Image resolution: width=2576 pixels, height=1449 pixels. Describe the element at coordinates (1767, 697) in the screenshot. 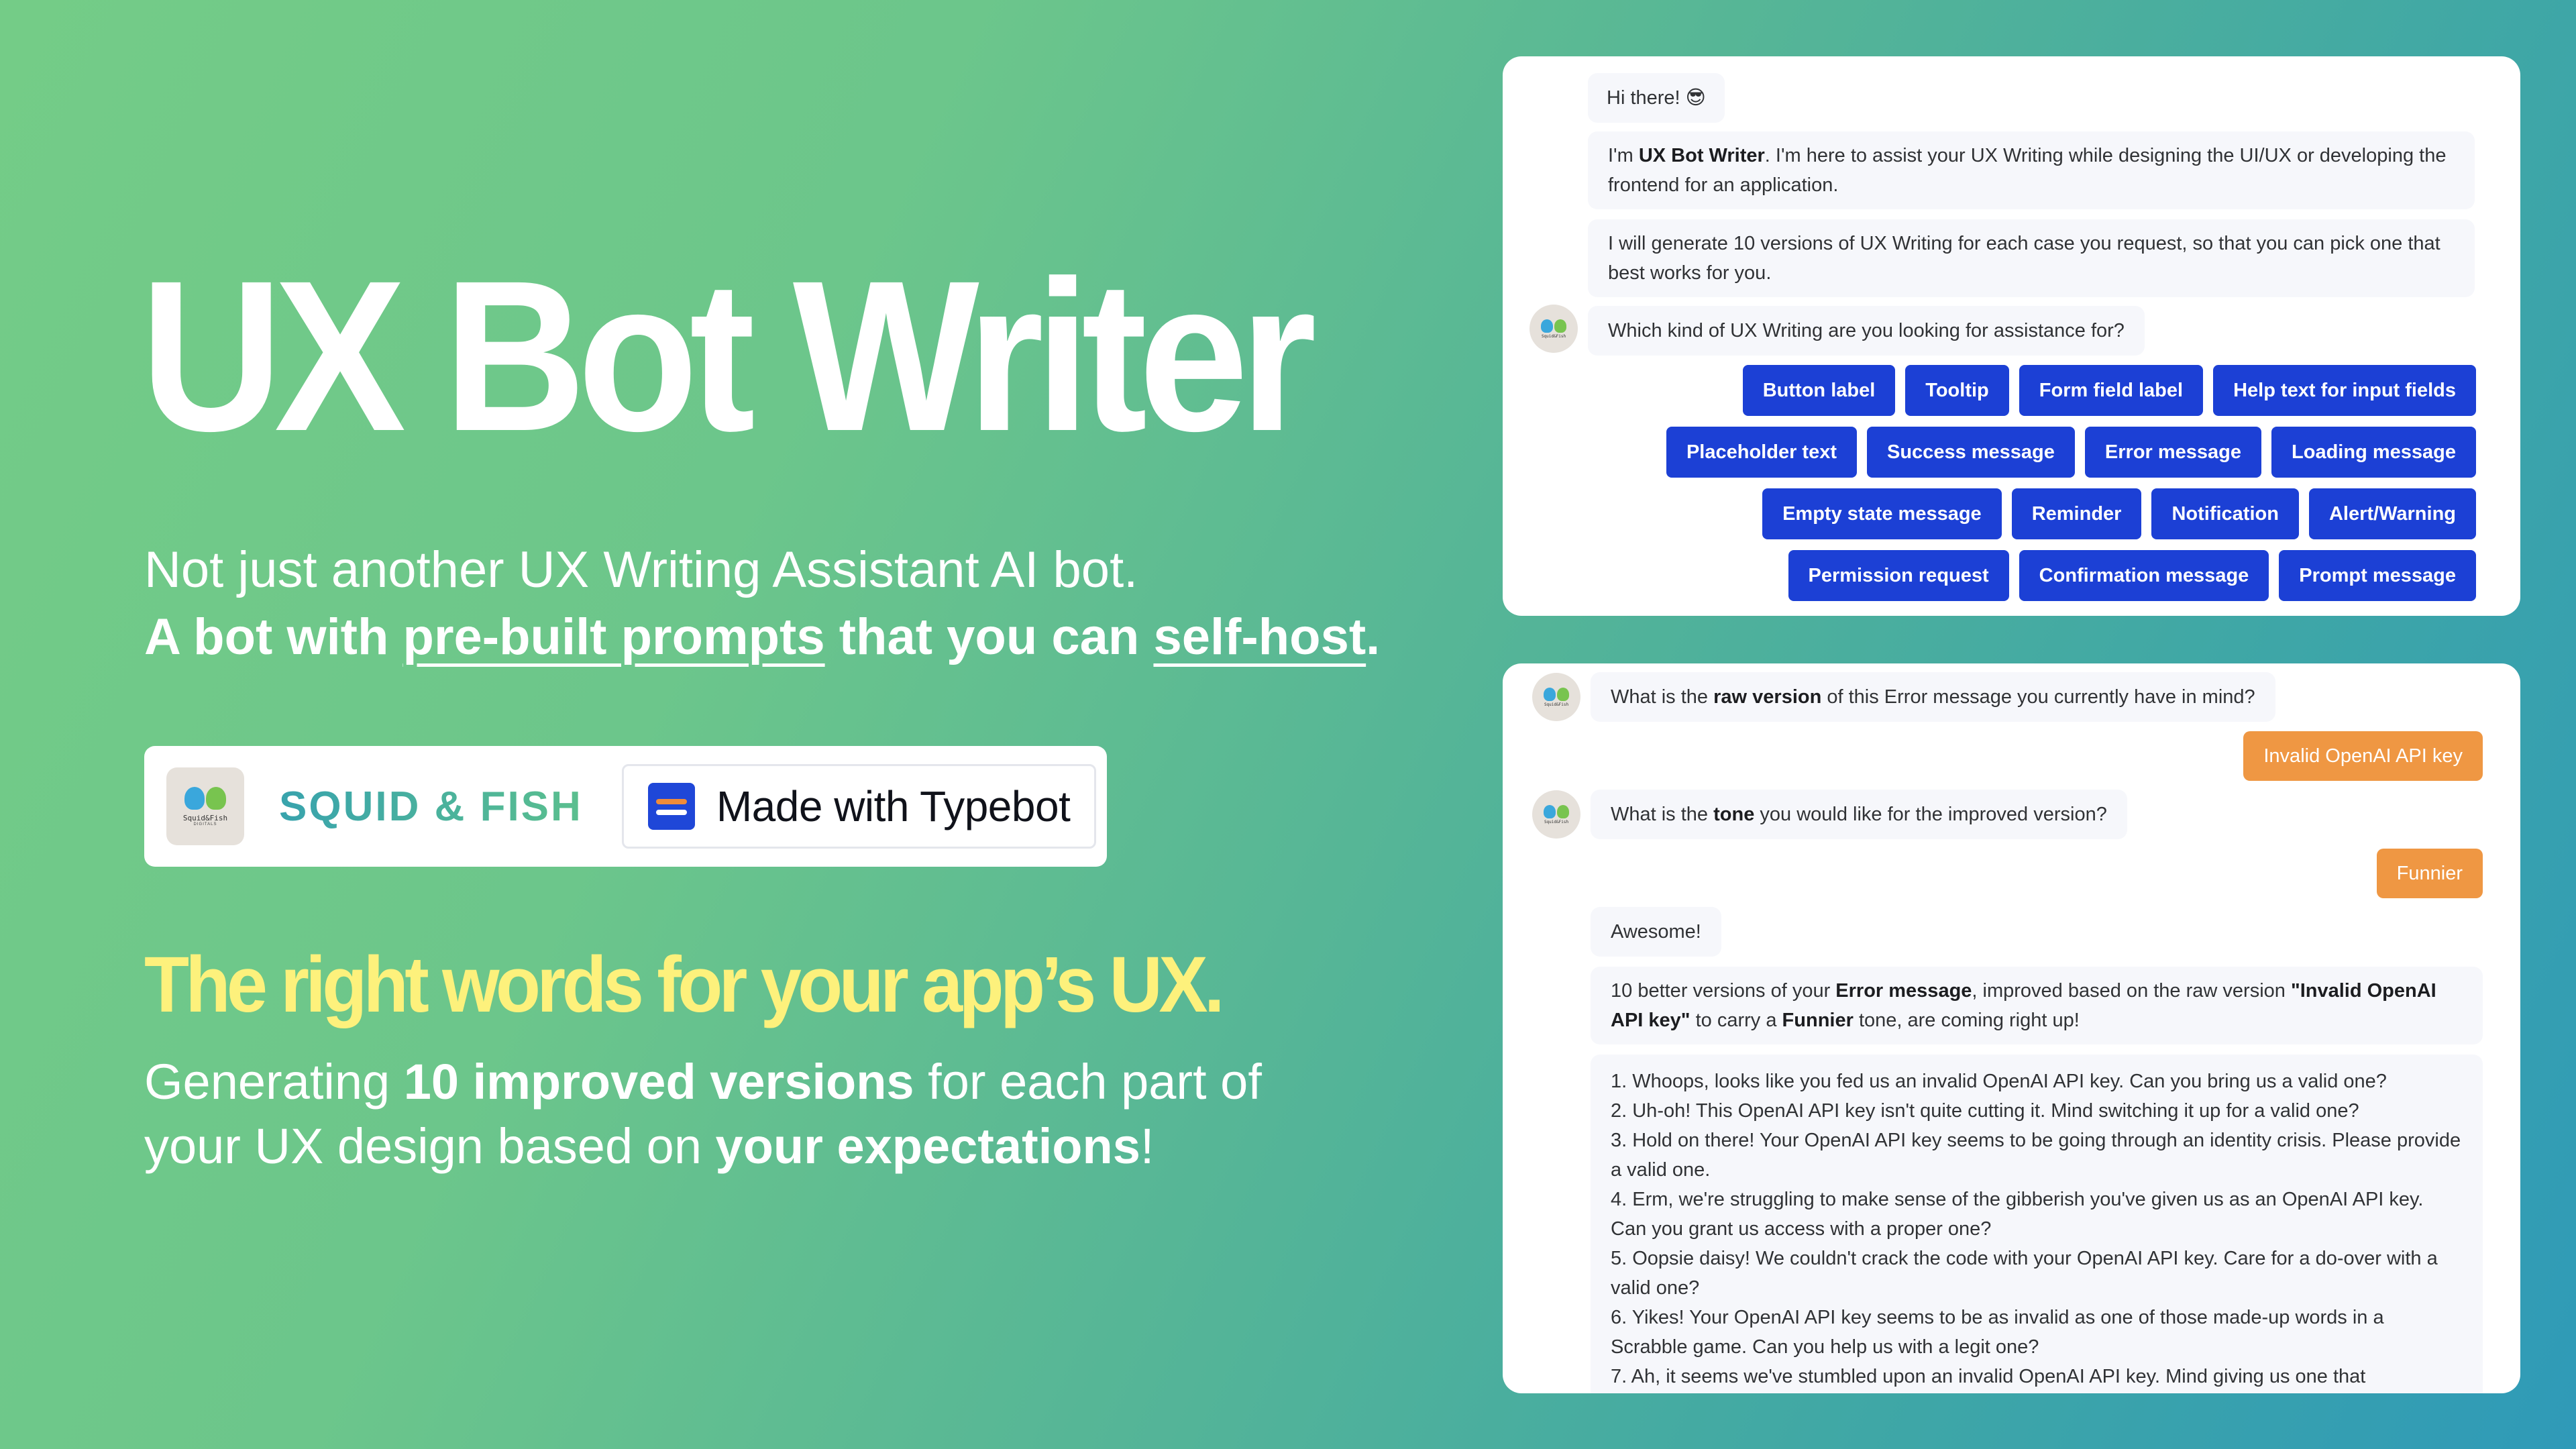

I see `bold-text: raw version` at that location.